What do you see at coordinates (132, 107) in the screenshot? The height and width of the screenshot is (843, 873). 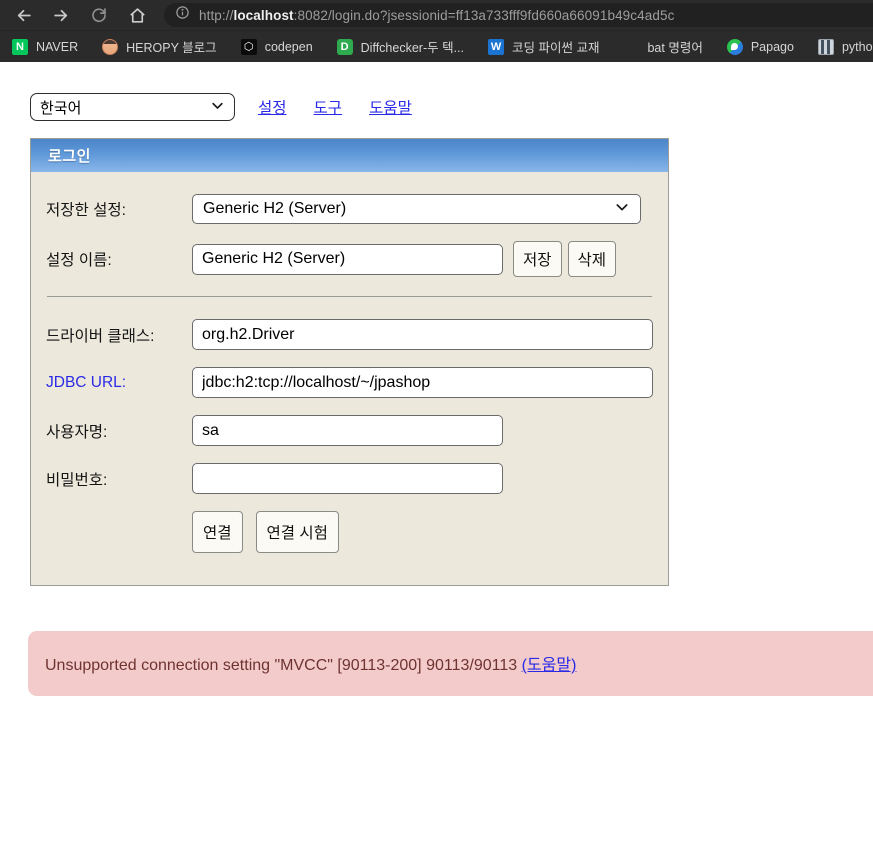 I see `language-select: 한국어` at bounding box center [132, 107].